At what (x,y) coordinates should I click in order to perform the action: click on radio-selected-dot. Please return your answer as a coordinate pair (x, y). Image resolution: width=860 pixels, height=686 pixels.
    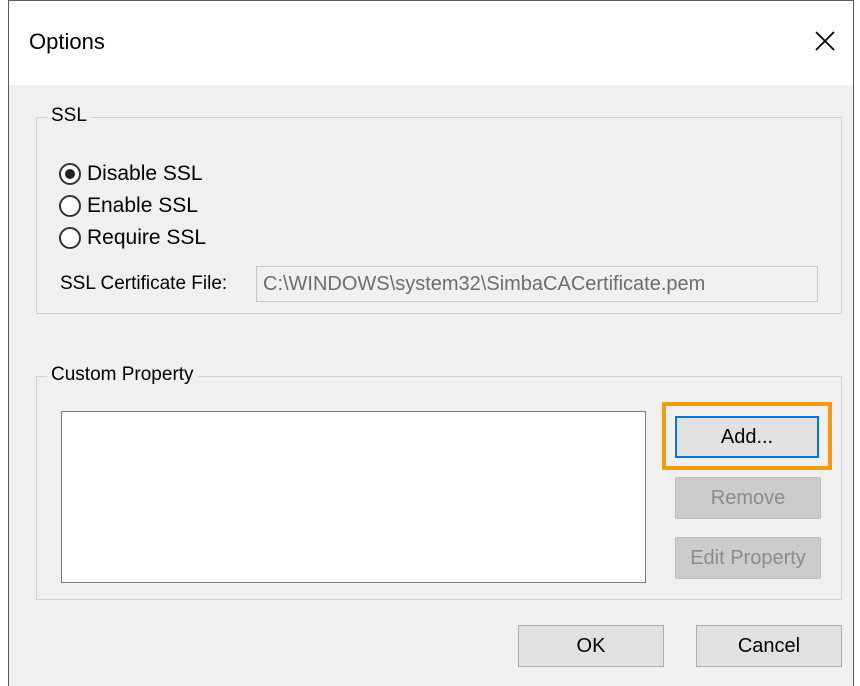
    Looking at the image, I should click on (70, 174).